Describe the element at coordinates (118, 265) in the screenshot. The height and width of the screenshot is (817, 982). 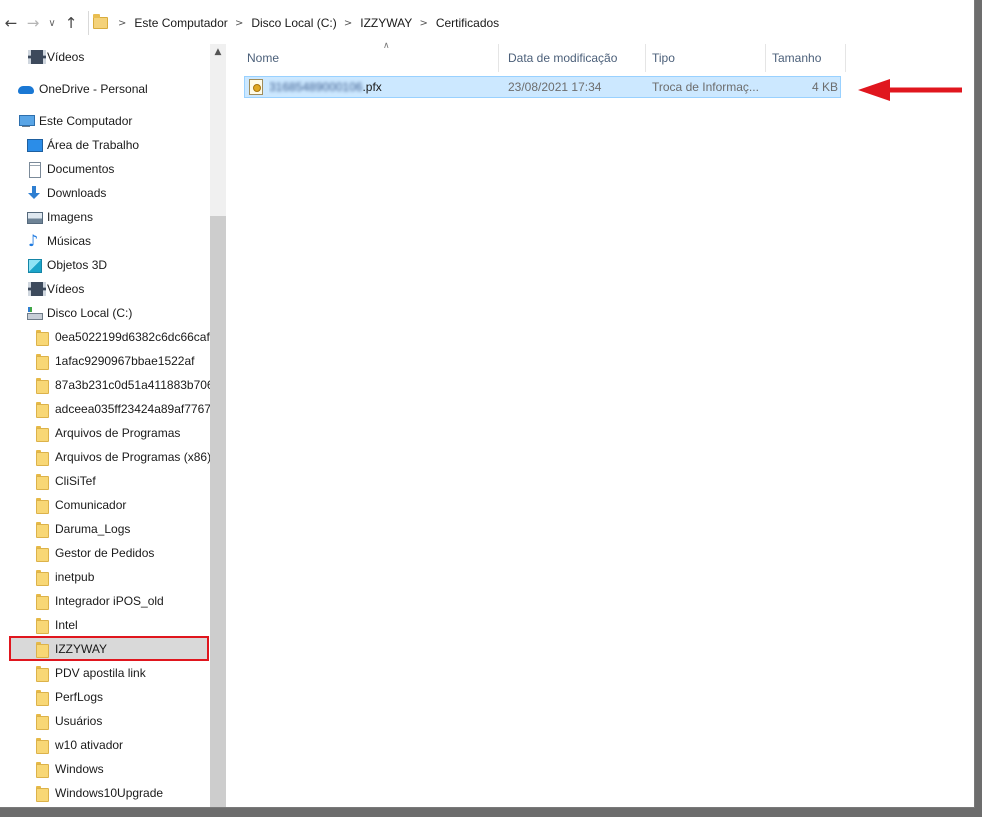
I see `nav-item-3d-objects: Objetos 3D` at that location.